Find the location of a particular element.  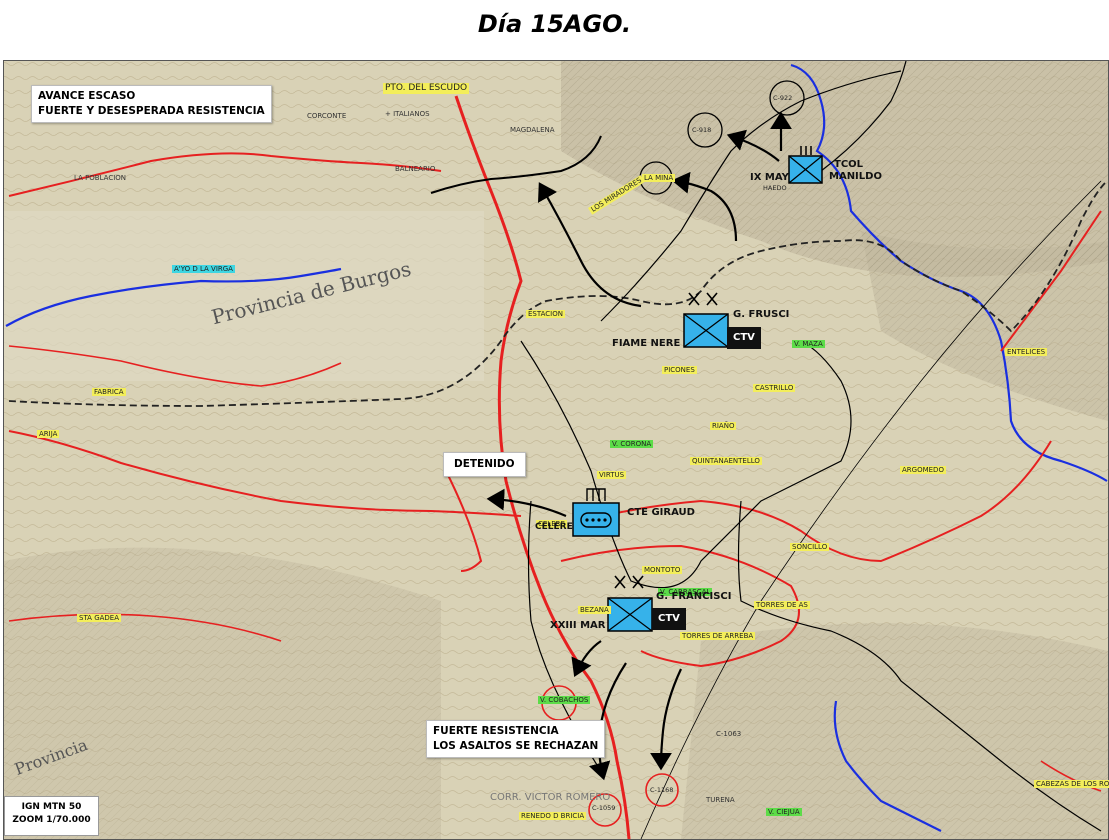

place-estacion: ESTACION is located at coordinates (545, 314).